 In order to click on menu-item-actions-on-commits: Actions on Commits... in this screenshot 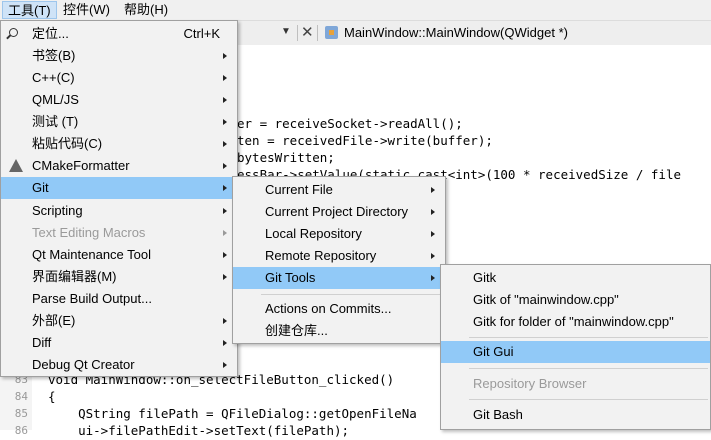, I will do `click(339, 309)`.